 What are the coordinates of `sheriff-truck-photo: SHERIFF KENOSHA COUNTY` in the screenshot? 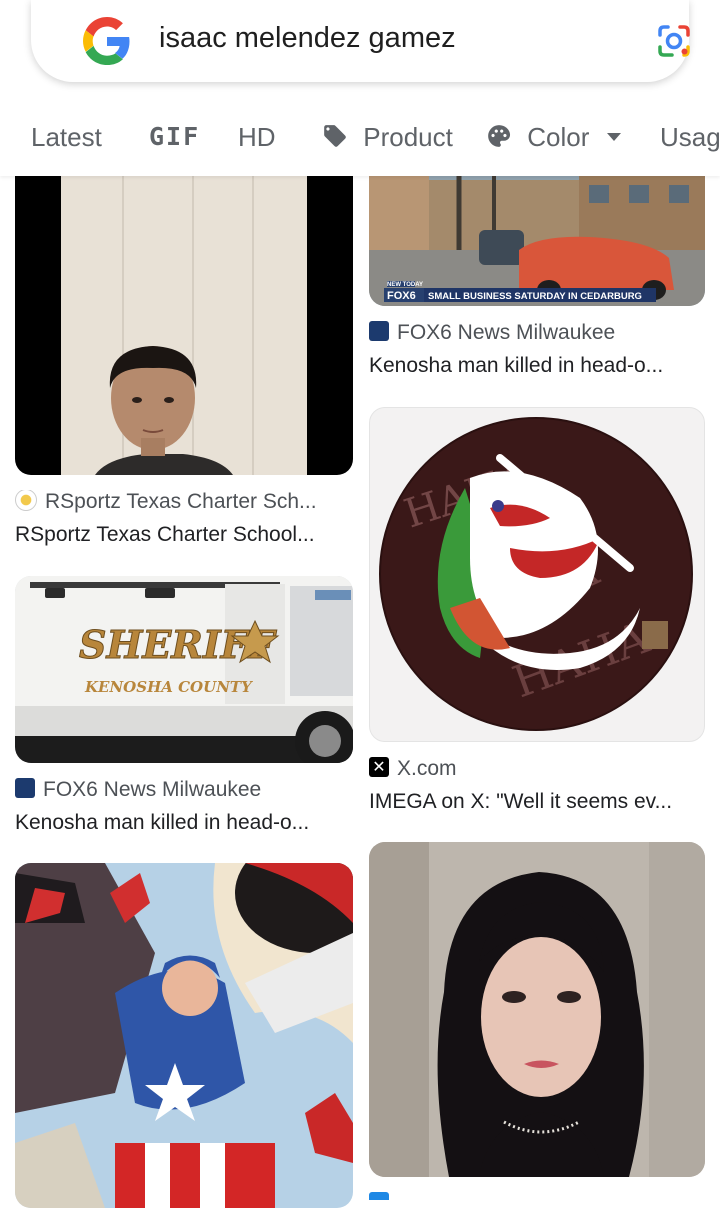 It's located at (184, 669).